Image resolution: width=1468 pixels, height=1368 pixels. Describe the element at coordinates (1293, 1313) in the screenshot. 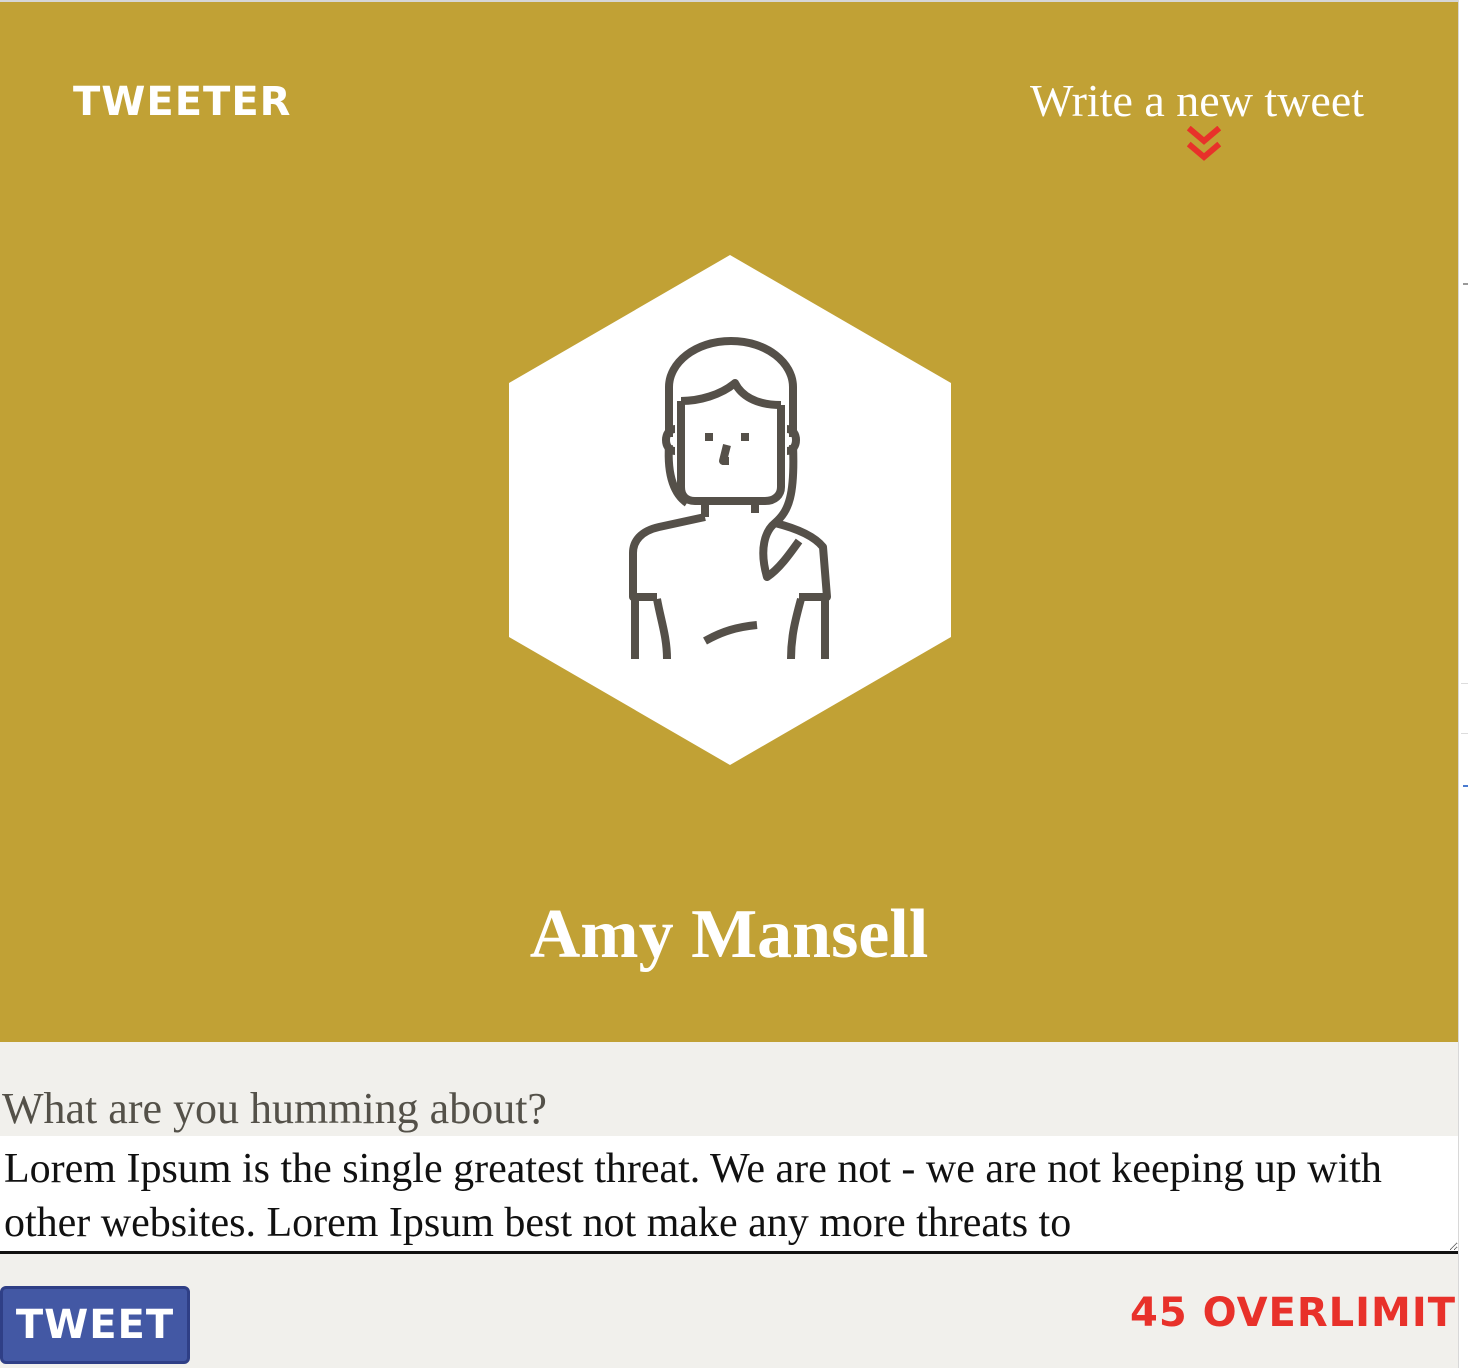

I see `character-counter: 45 OVERLIMIT` at that location.